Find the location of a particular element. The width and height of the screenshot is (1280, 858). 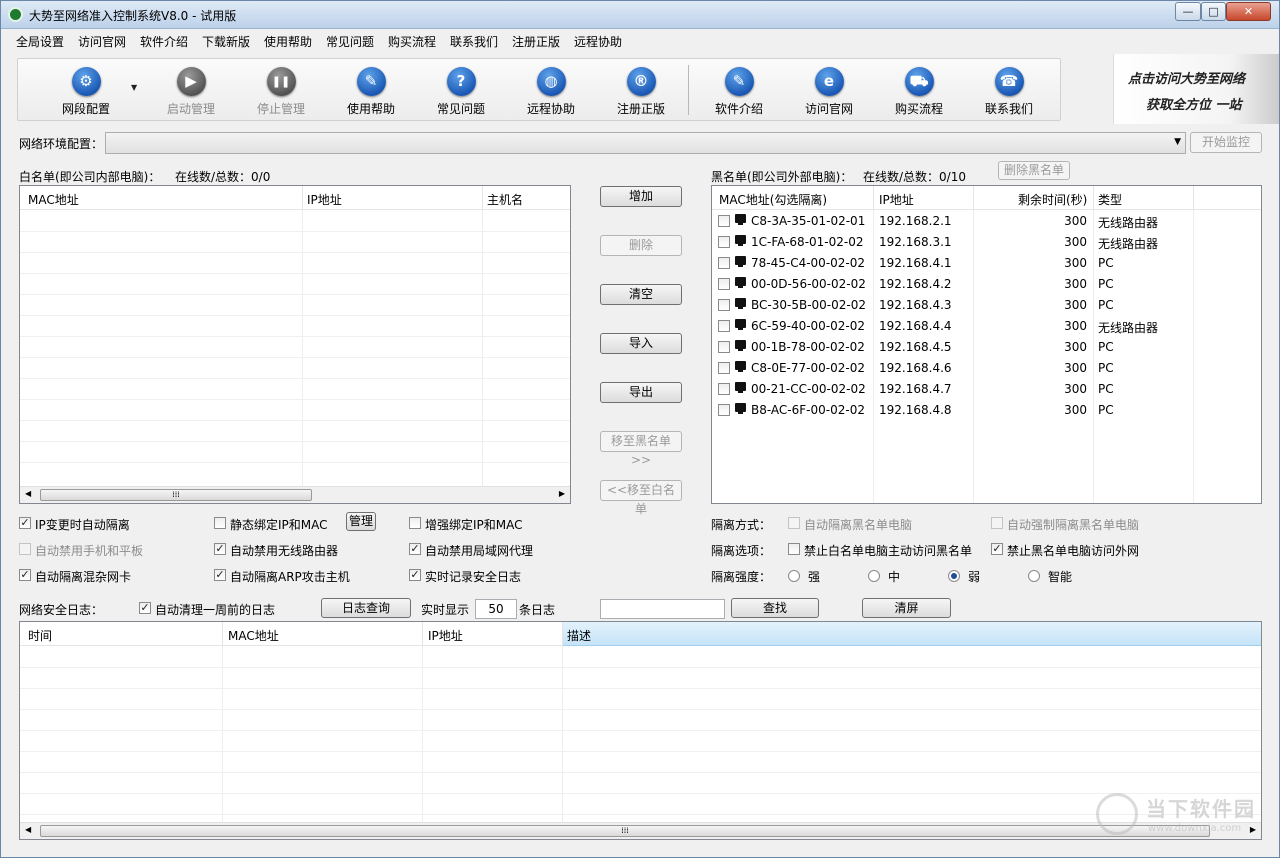

forbid-white-access-checkbox is located at coordinates (794, 549).